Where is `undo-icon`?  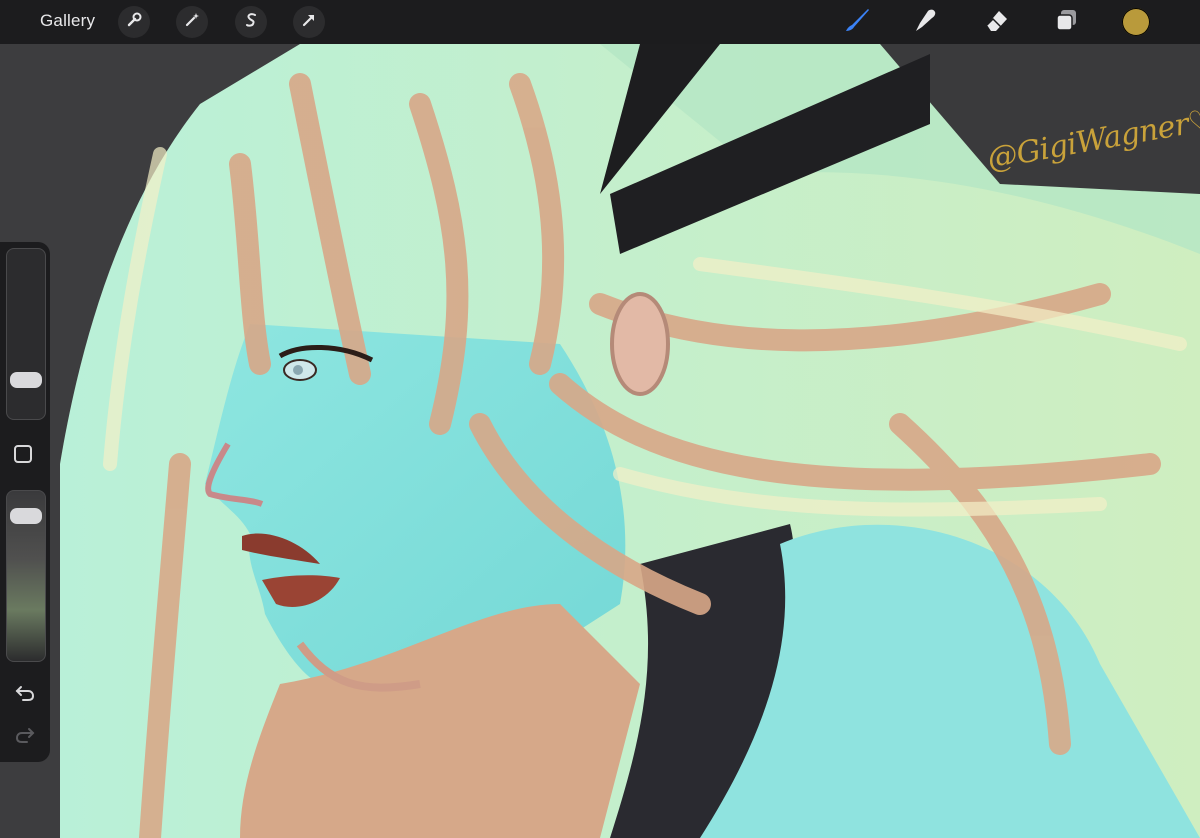 undo-icon is located at coordinates (25, 695).